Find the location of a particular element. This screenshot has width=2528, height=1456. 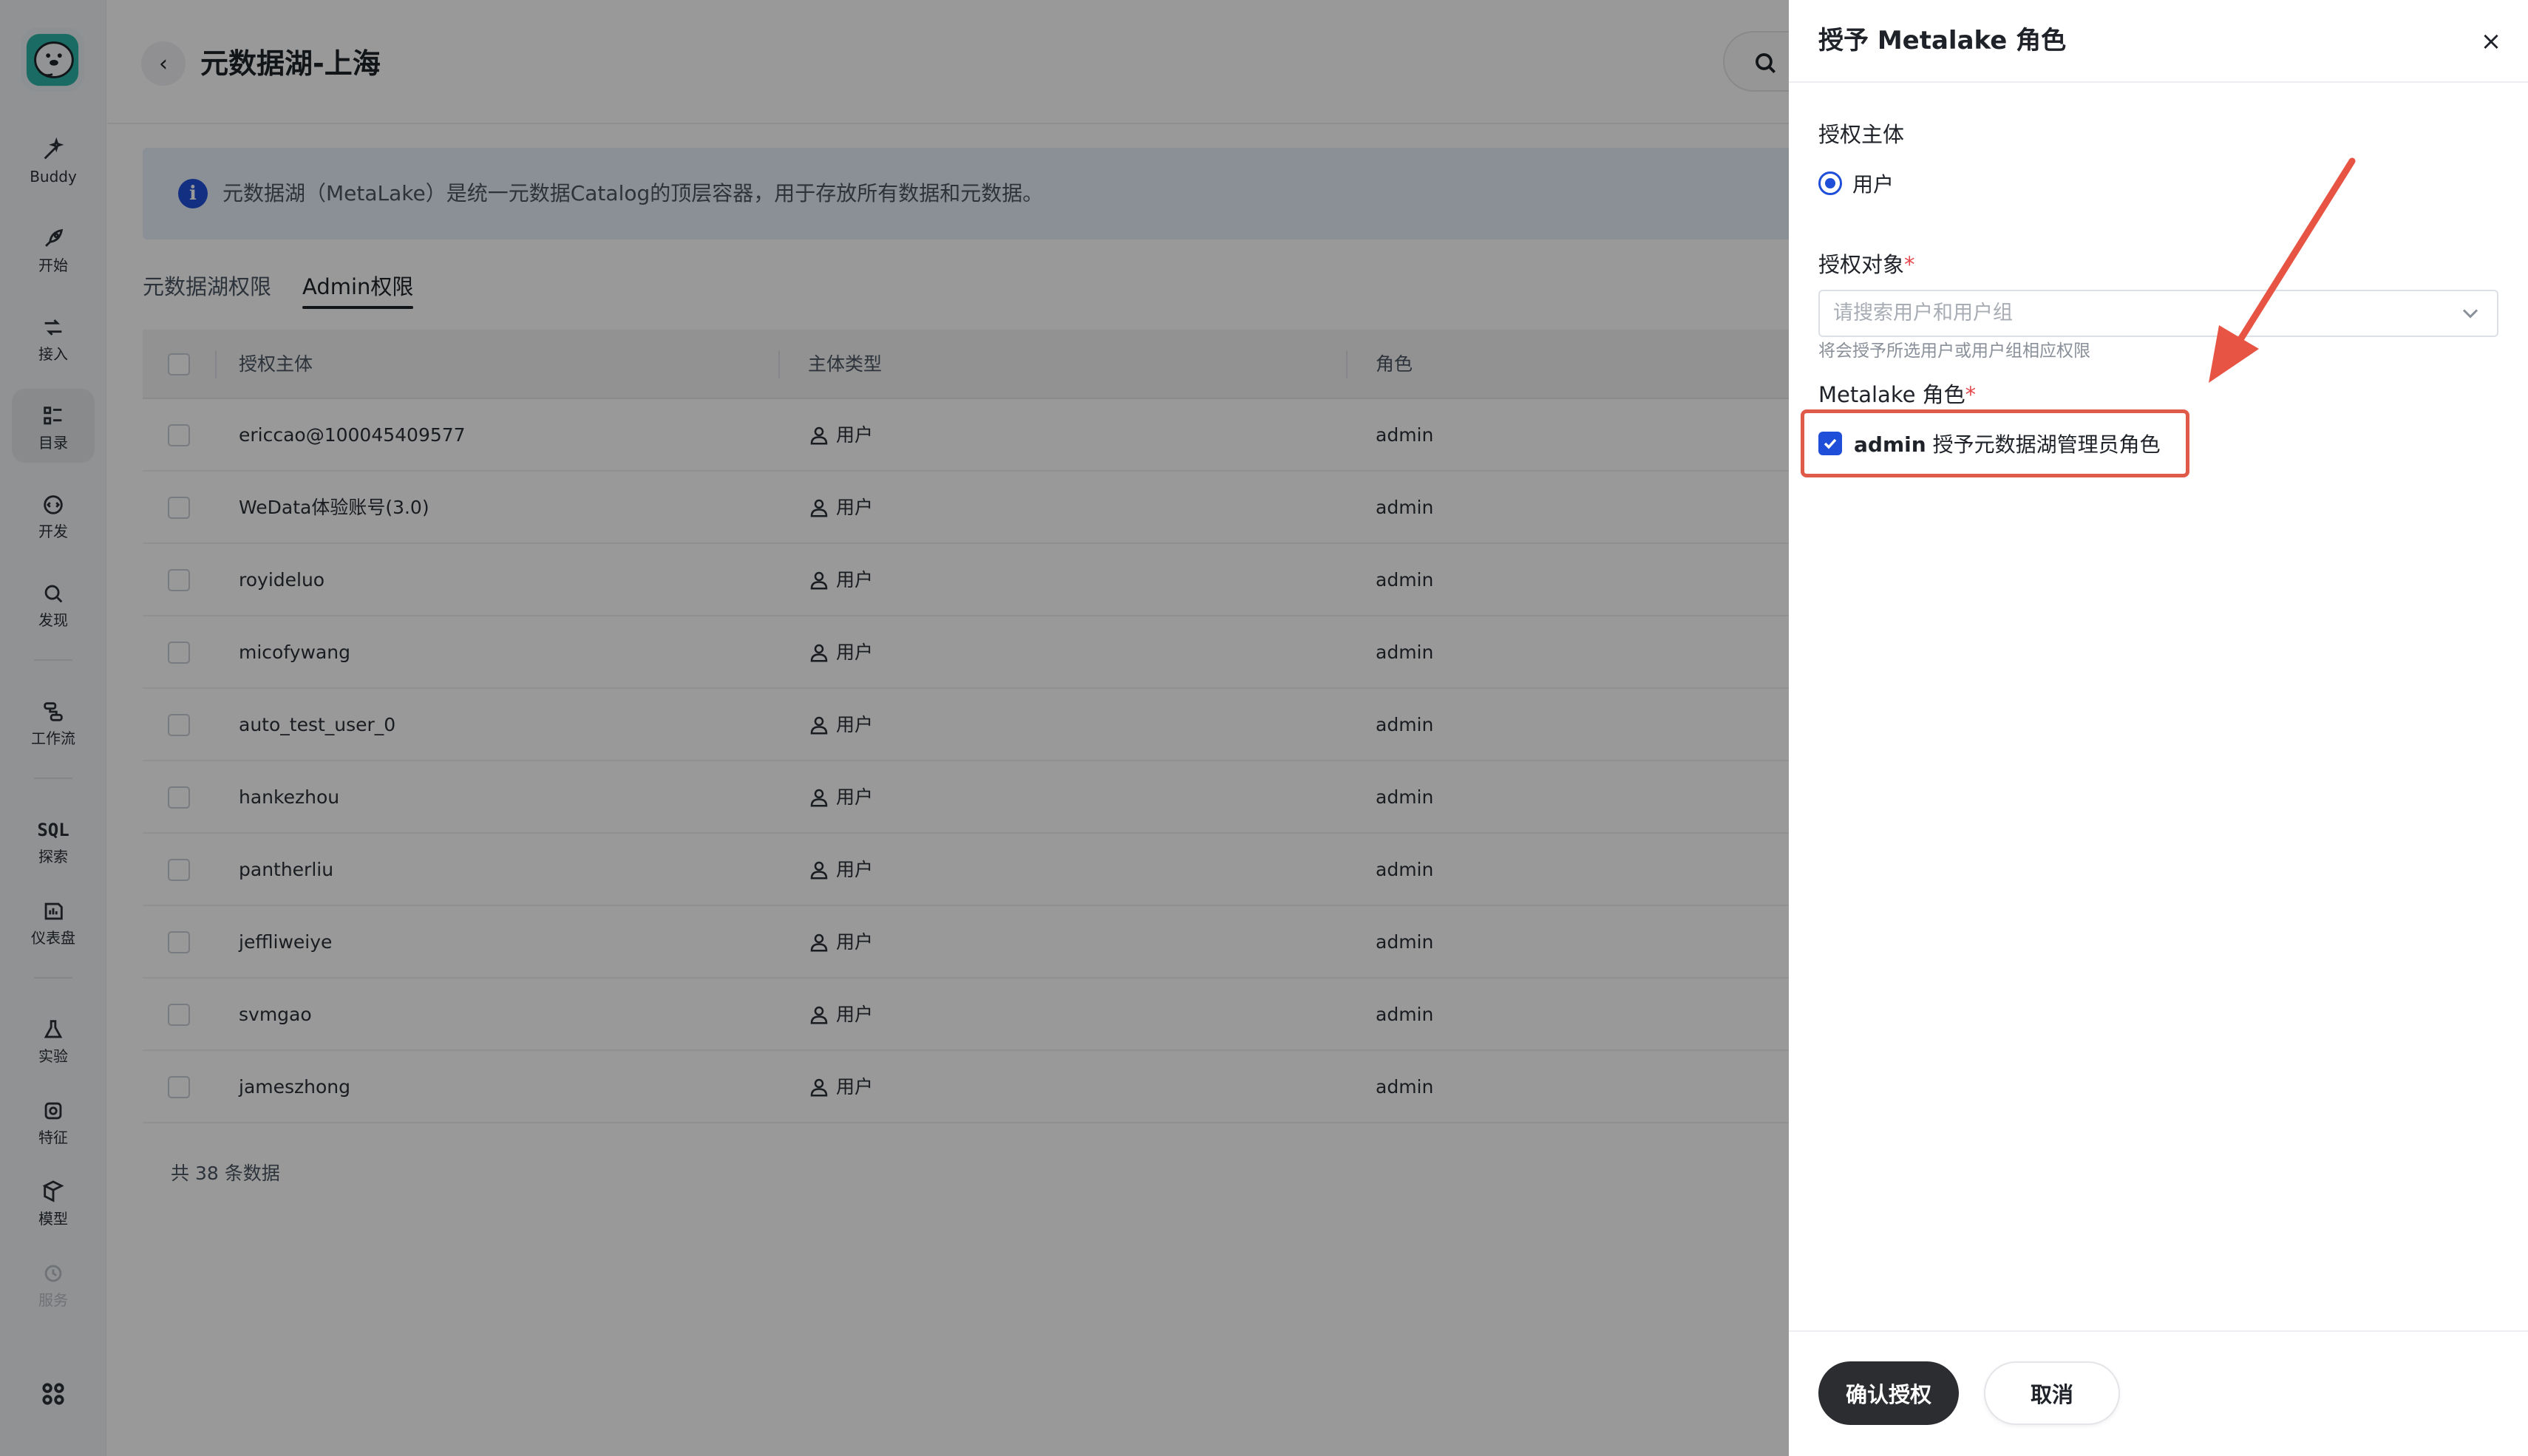

role-label-text: Metalake 角色 is located at coordinates (1891, 394).